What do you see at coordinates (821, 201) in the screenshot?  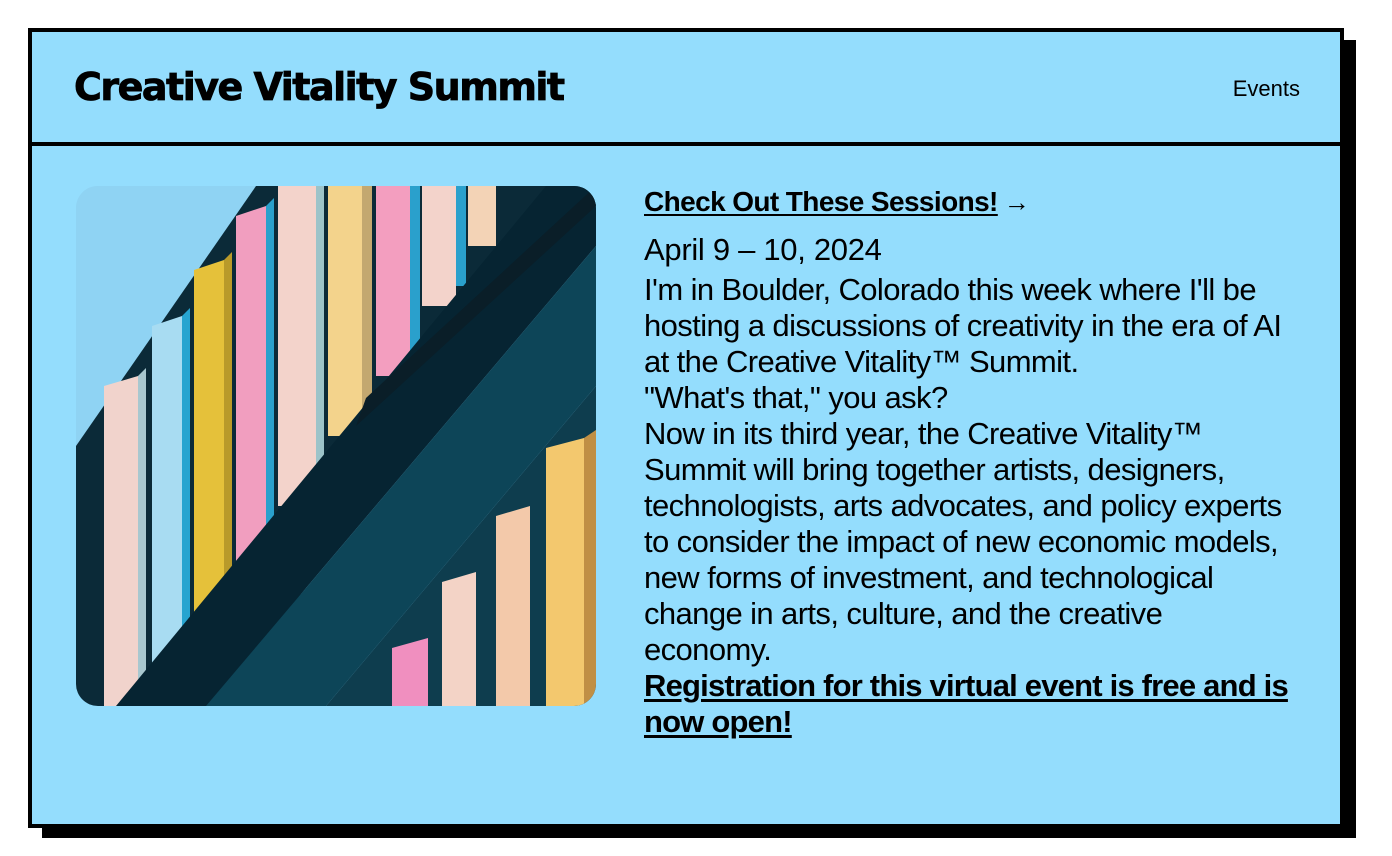 I see `sessions-link-label: Check Out These Sessions!` at bounding box center [821, 201].